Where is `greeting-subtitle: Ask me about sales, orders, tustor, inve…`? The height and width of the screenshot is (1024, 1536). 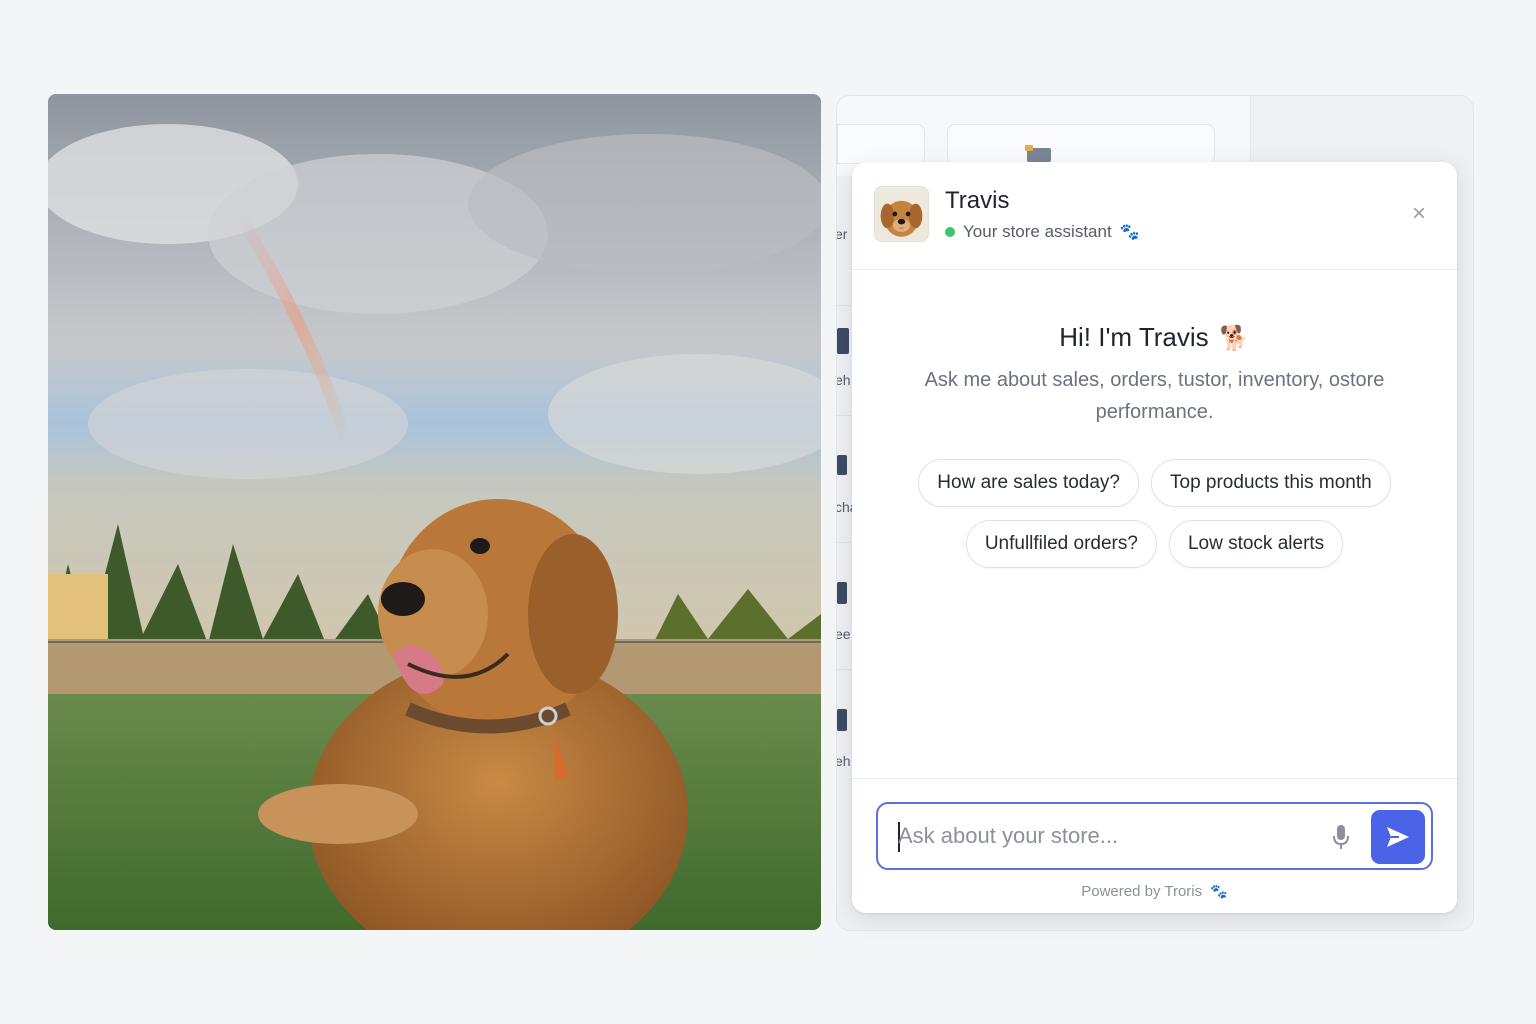
greeting-subtitle: Ask me about sales, orders, tustor, inve… is located at coordinates (1154, 396).